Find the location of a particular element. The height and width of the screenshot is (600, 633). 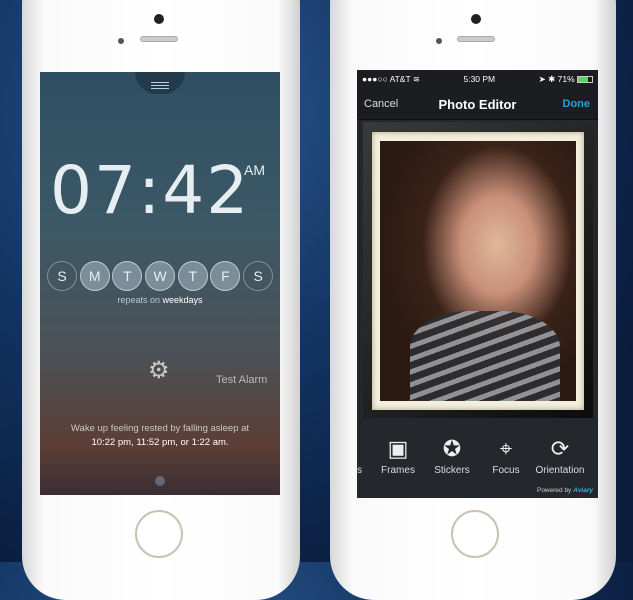

test-alarm-button: Test Alarm is located at coordinates (241, 380).